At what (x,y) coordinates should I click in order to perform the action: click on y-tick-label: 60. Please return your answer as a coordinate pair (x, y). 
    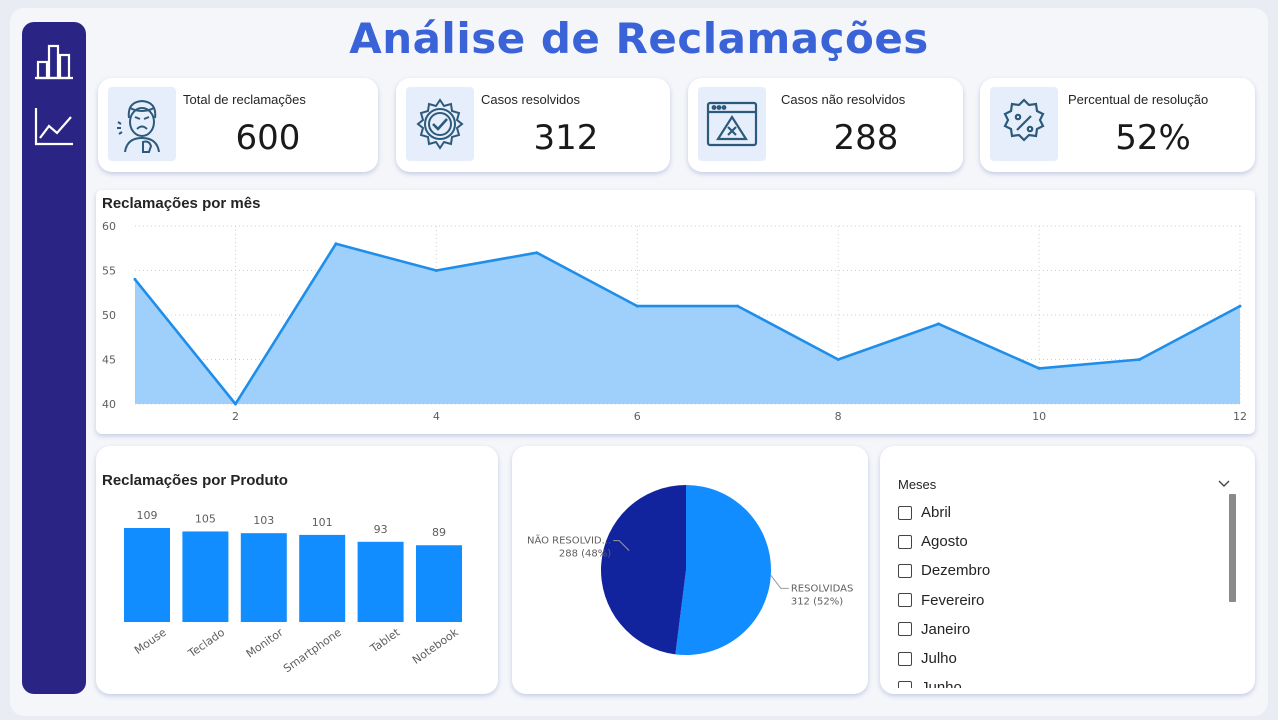
    Looking at the image, I should click on (109, 226).